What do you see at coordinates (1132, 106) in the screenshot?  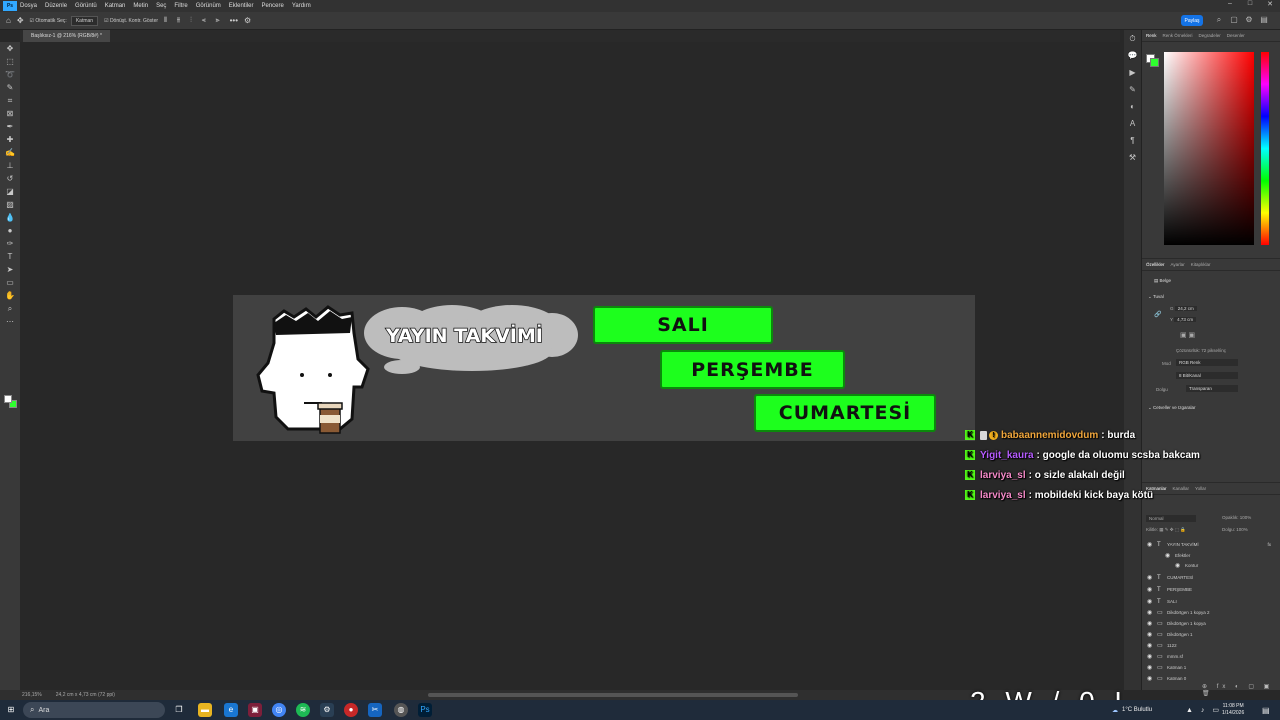 I see `adjustments-icon: ◐` at bounding box center [1132, 106].